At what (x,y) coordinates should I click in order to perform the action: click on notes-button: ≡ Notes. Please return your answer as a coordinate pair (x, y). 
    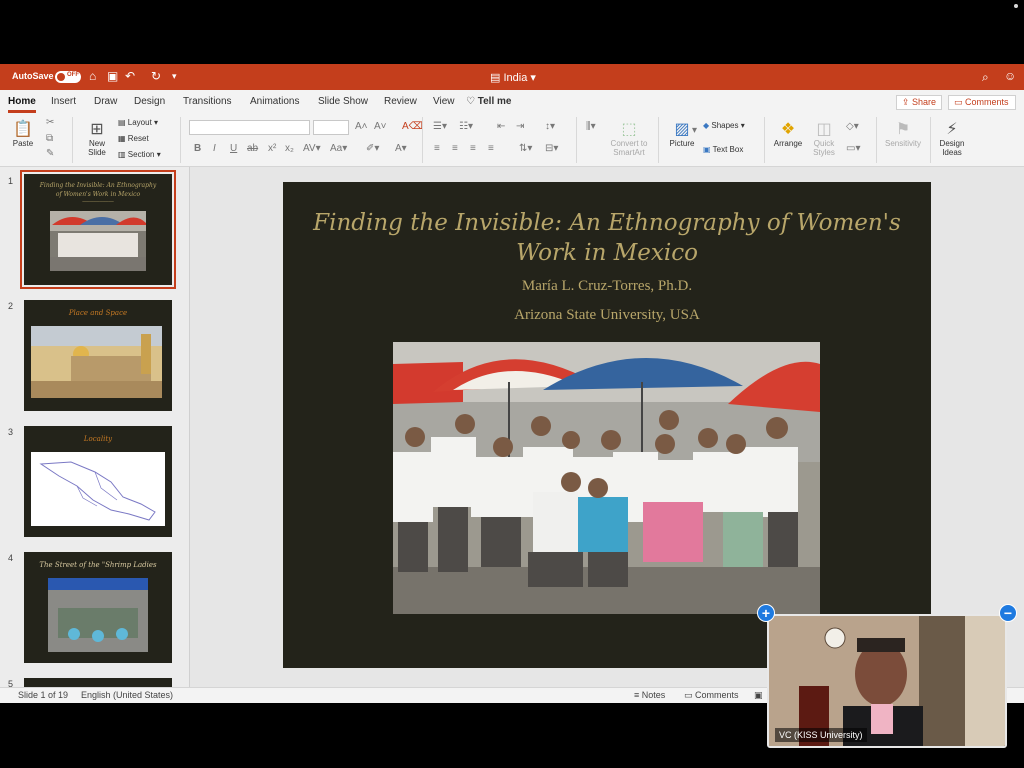
    Looking at the image, I should click on (649, 695).